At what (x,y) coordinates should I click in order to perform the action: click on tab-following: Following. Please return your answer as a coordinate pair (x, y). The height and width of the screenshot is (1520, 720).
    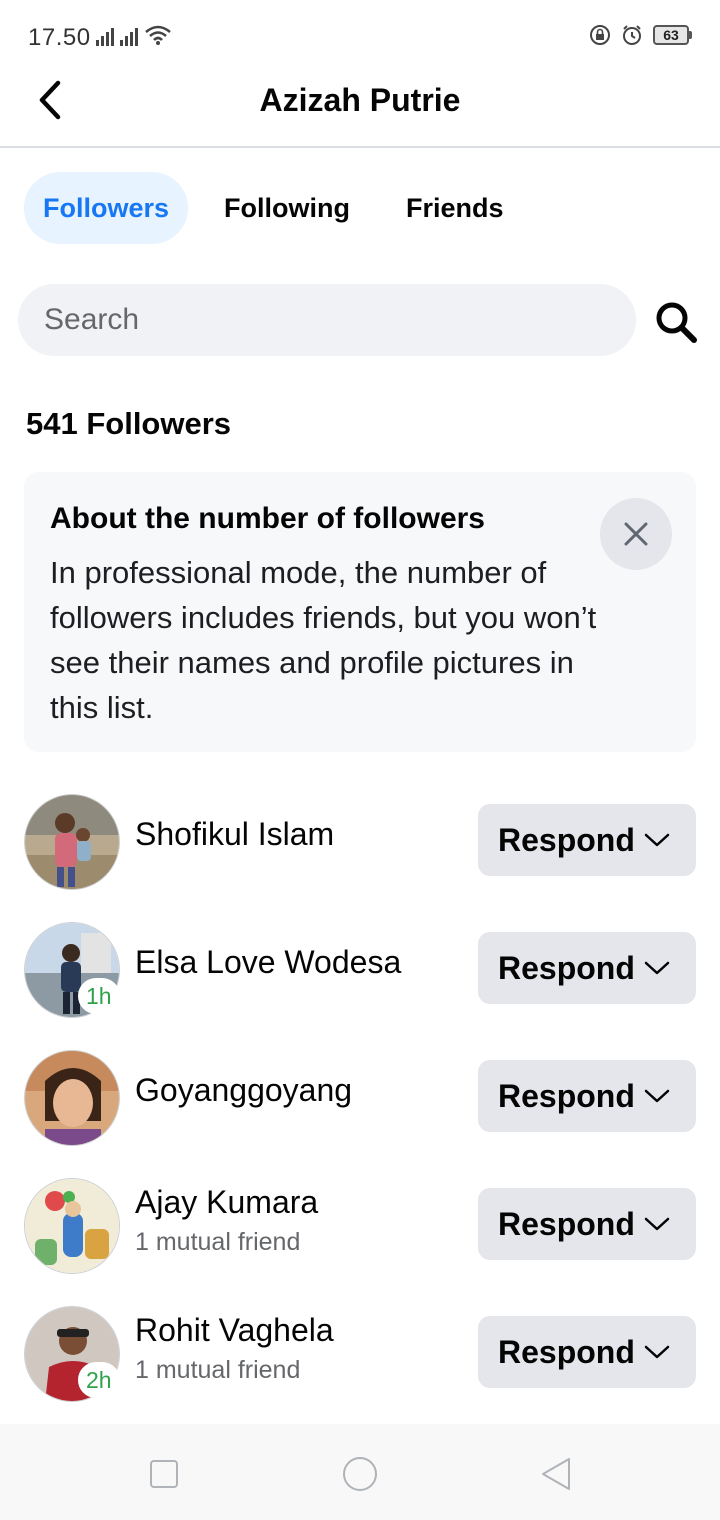
    Looking at the image, I should click on (287, 208).